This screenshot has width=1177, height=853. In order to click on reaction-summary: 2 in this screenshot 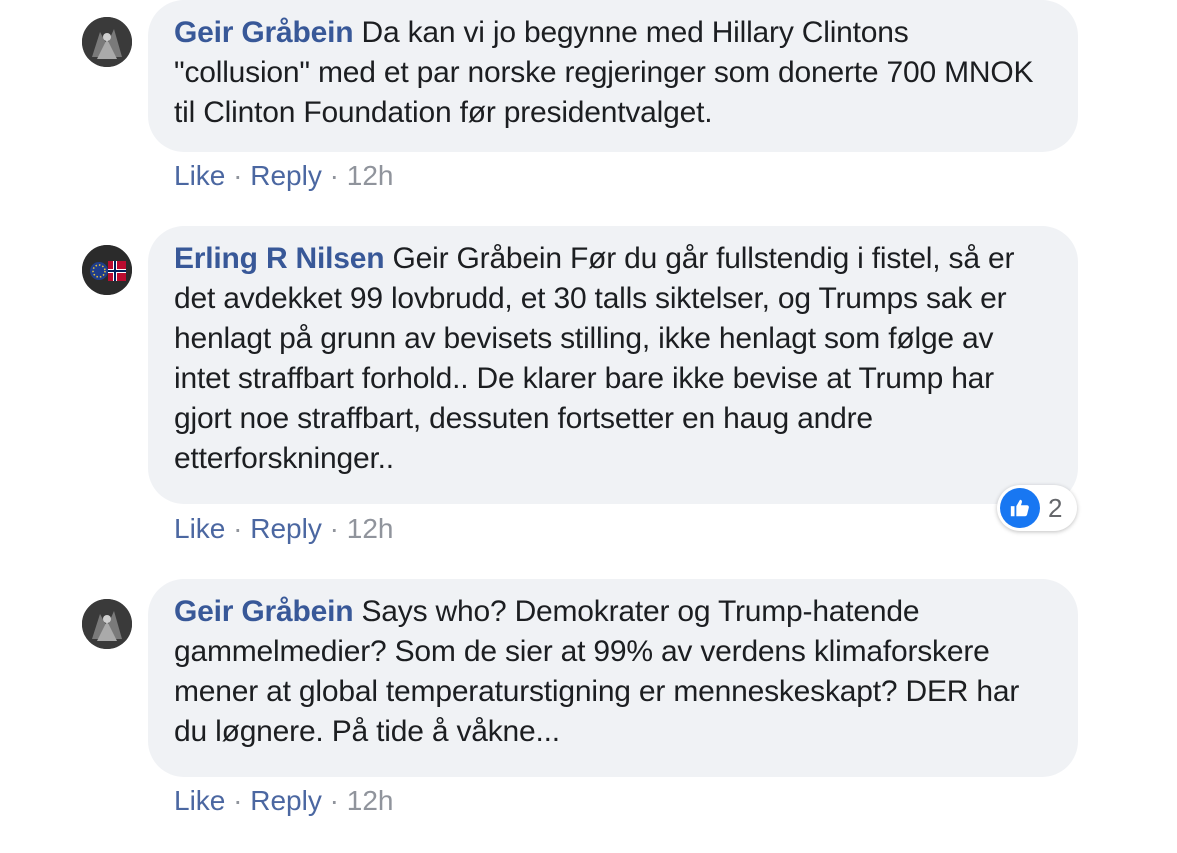, I will do `click(1037, 508)`.